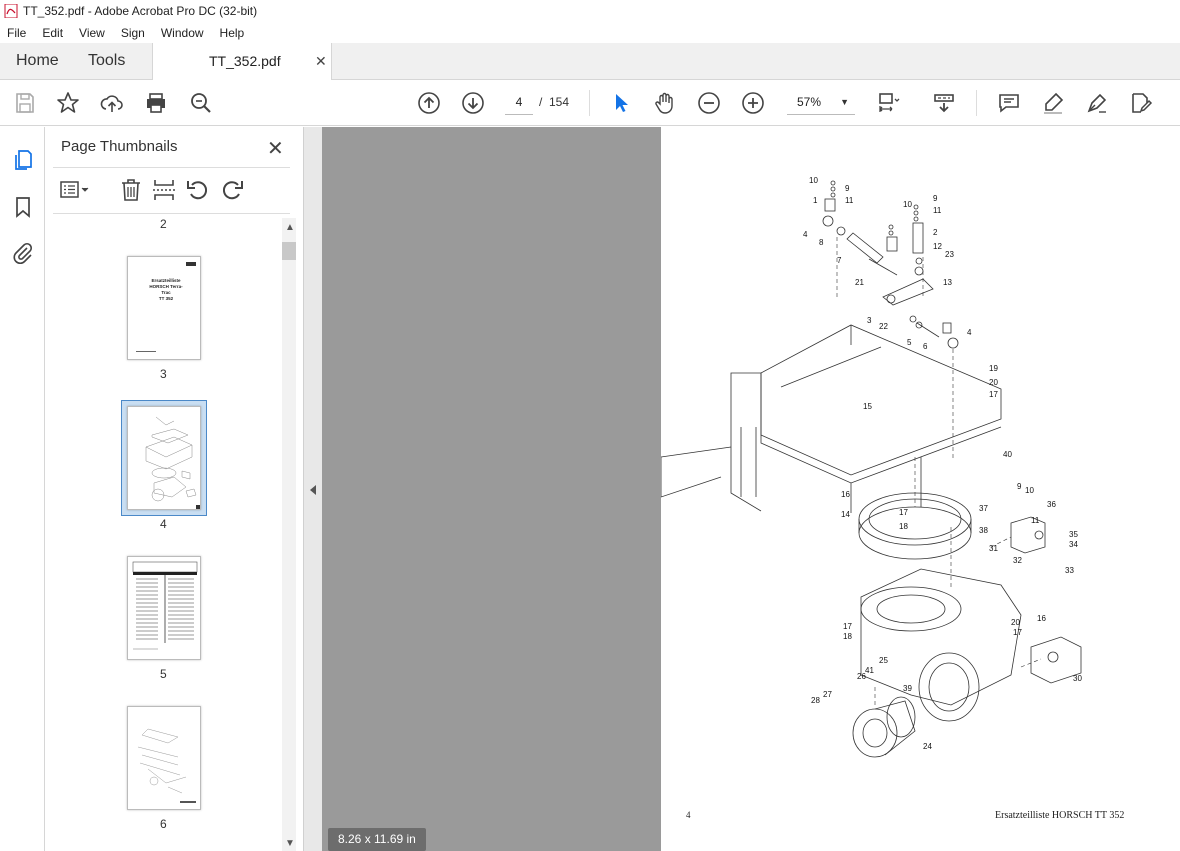 This screenshot has width=1180, height=851. I want to click on menu-window: Window, so click(182, 33).